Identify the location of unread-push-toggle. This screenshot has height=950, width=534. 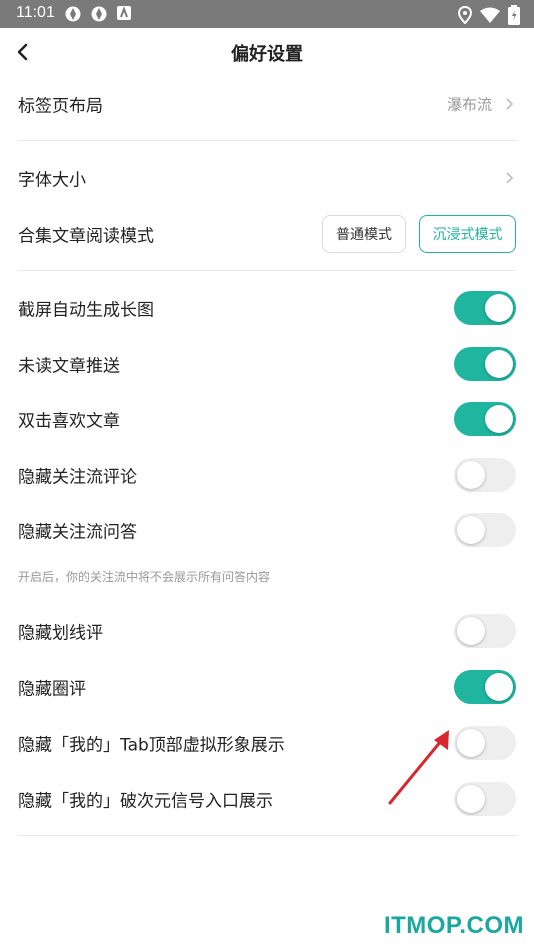
(485, 364).